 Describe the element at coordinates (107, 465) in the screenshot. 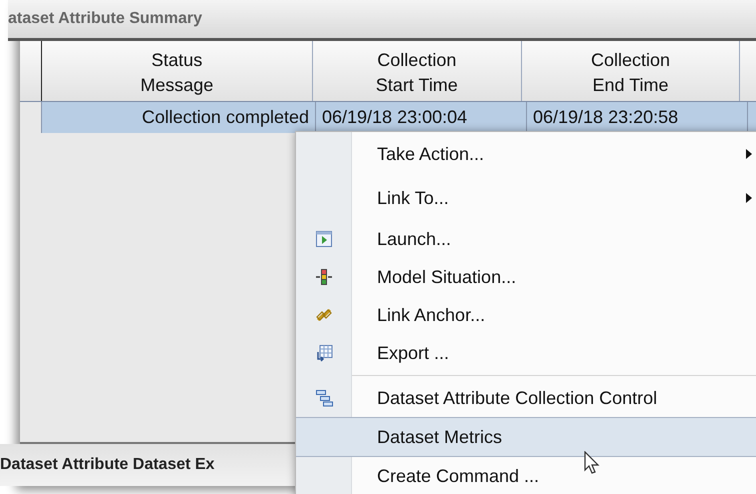

I see `panel-title: Dataset Attribute Dataset Ex` at that location.